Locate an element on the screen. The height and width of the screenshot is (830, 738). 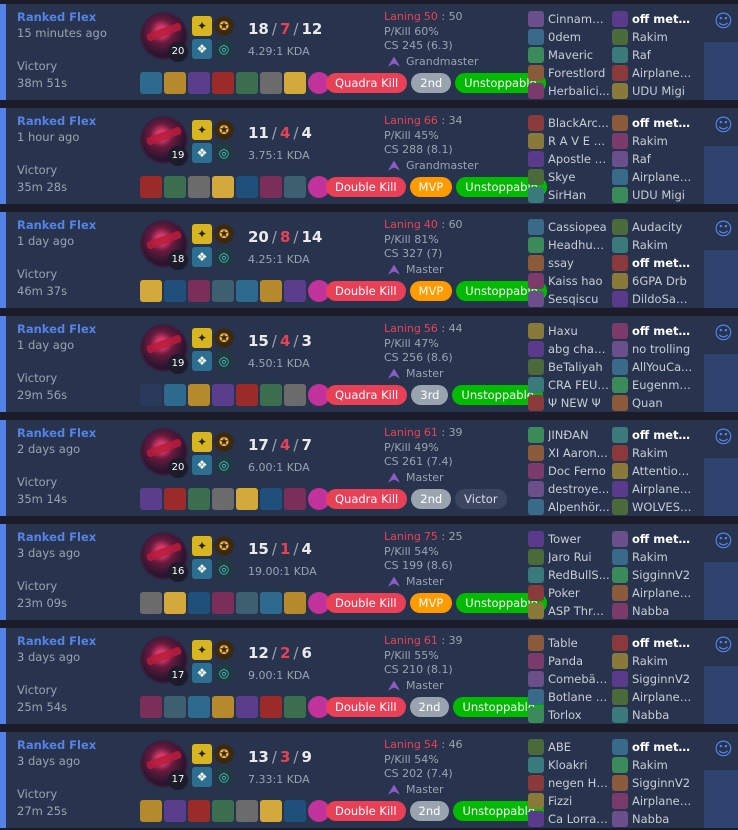
player-name: UDU Migi is located at coordinates (658, 91).